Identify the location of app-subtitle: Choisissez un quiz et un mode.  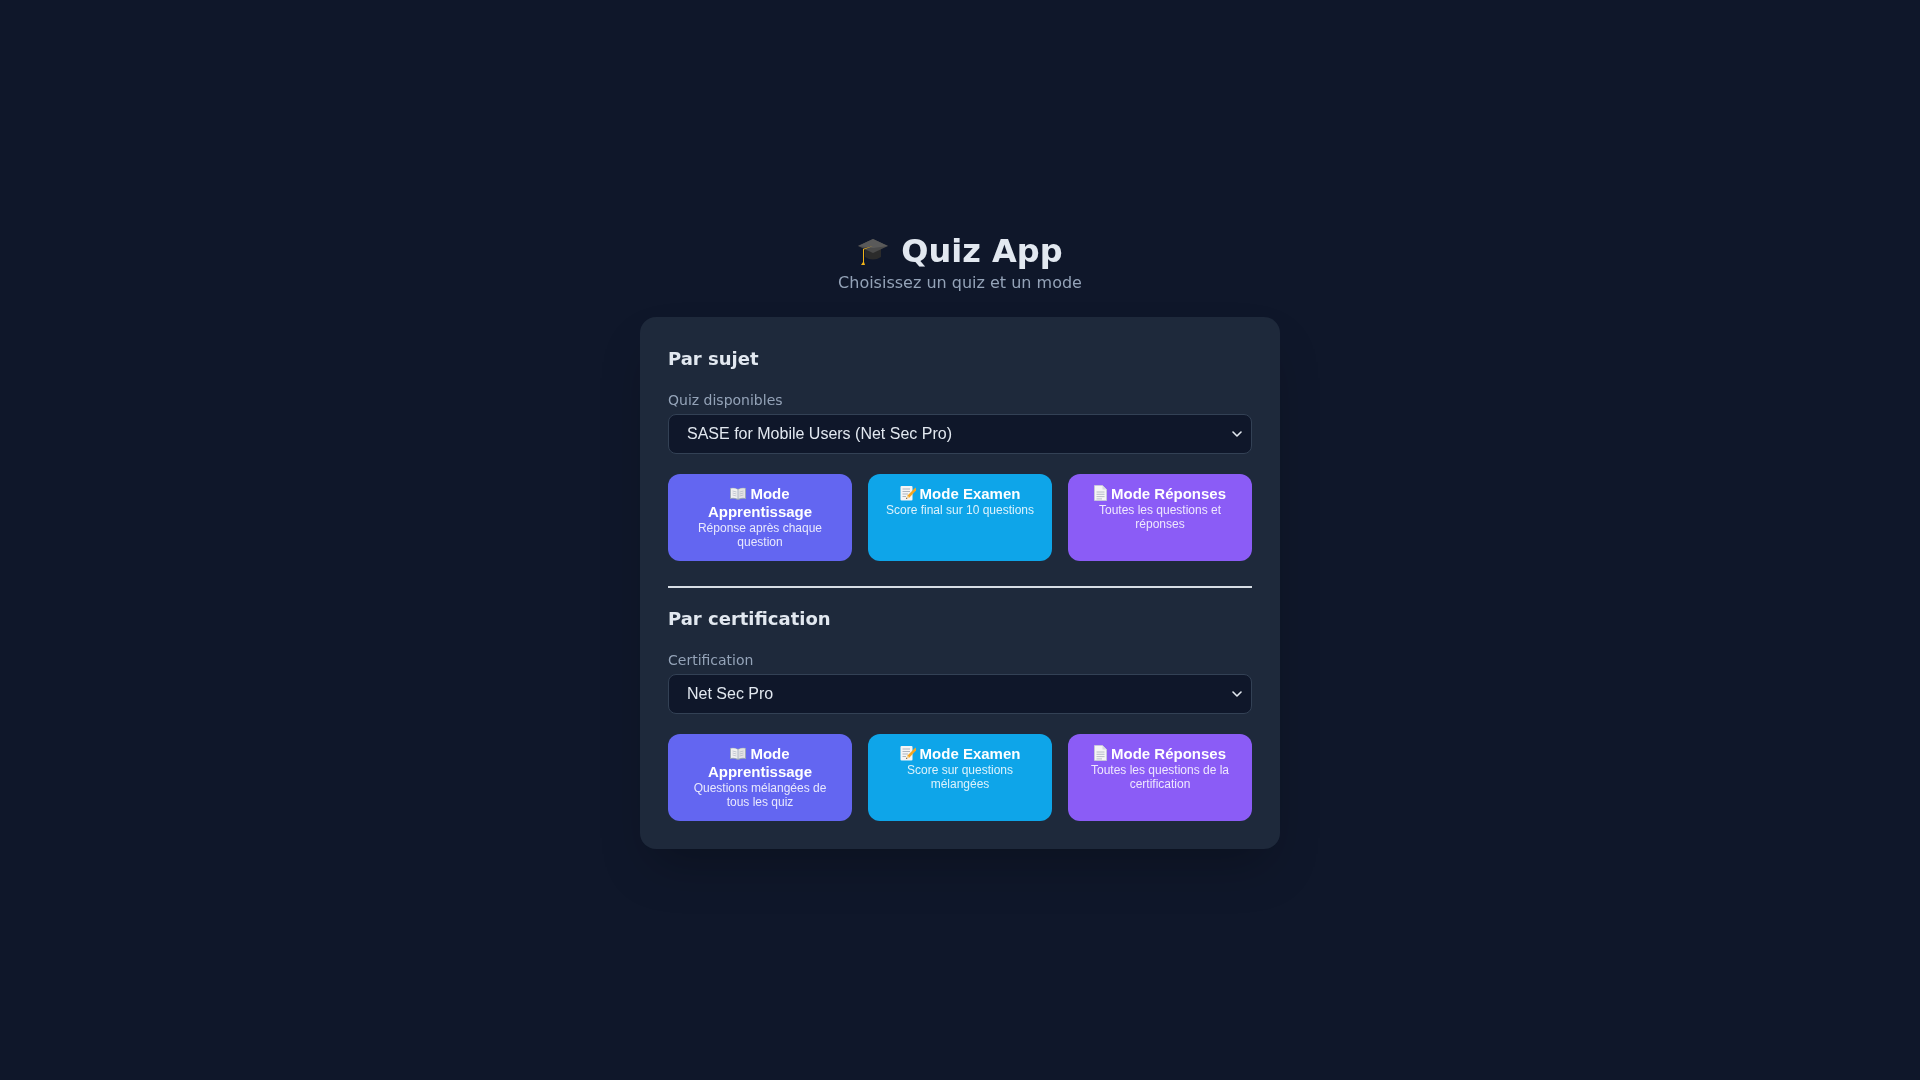
(960, 283).